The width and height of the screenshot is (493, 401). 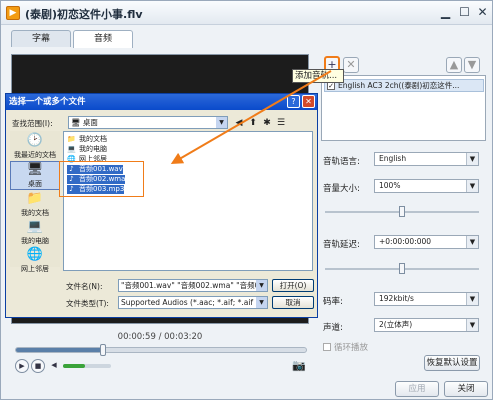 I want to click on filename-input: "音频001.wav" "音频002.wma" "音频003.m ▼, so click(x=193, y=285).